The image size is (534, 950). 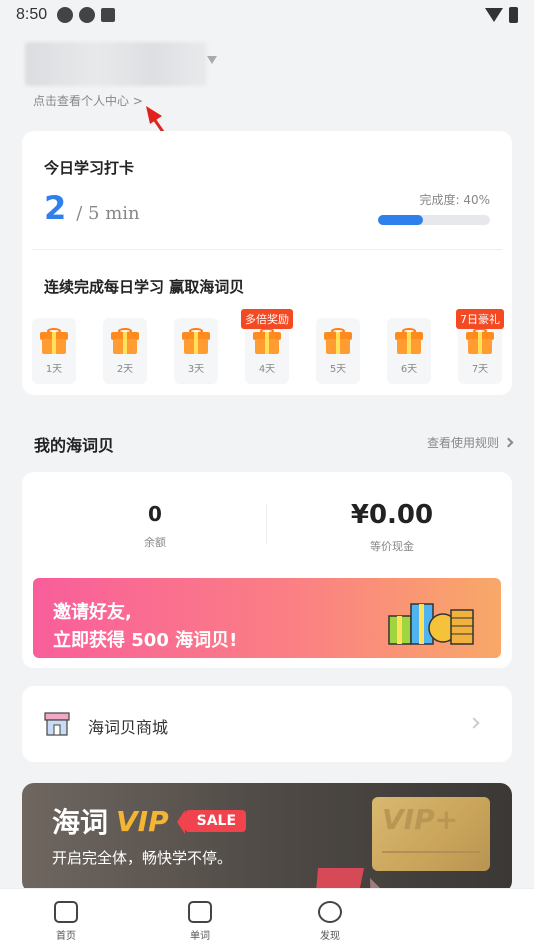 What do you see at coordinates (196, 369) in the screenshot?
I see `streak-day-label: 3天` at bounding box center [196, 369].